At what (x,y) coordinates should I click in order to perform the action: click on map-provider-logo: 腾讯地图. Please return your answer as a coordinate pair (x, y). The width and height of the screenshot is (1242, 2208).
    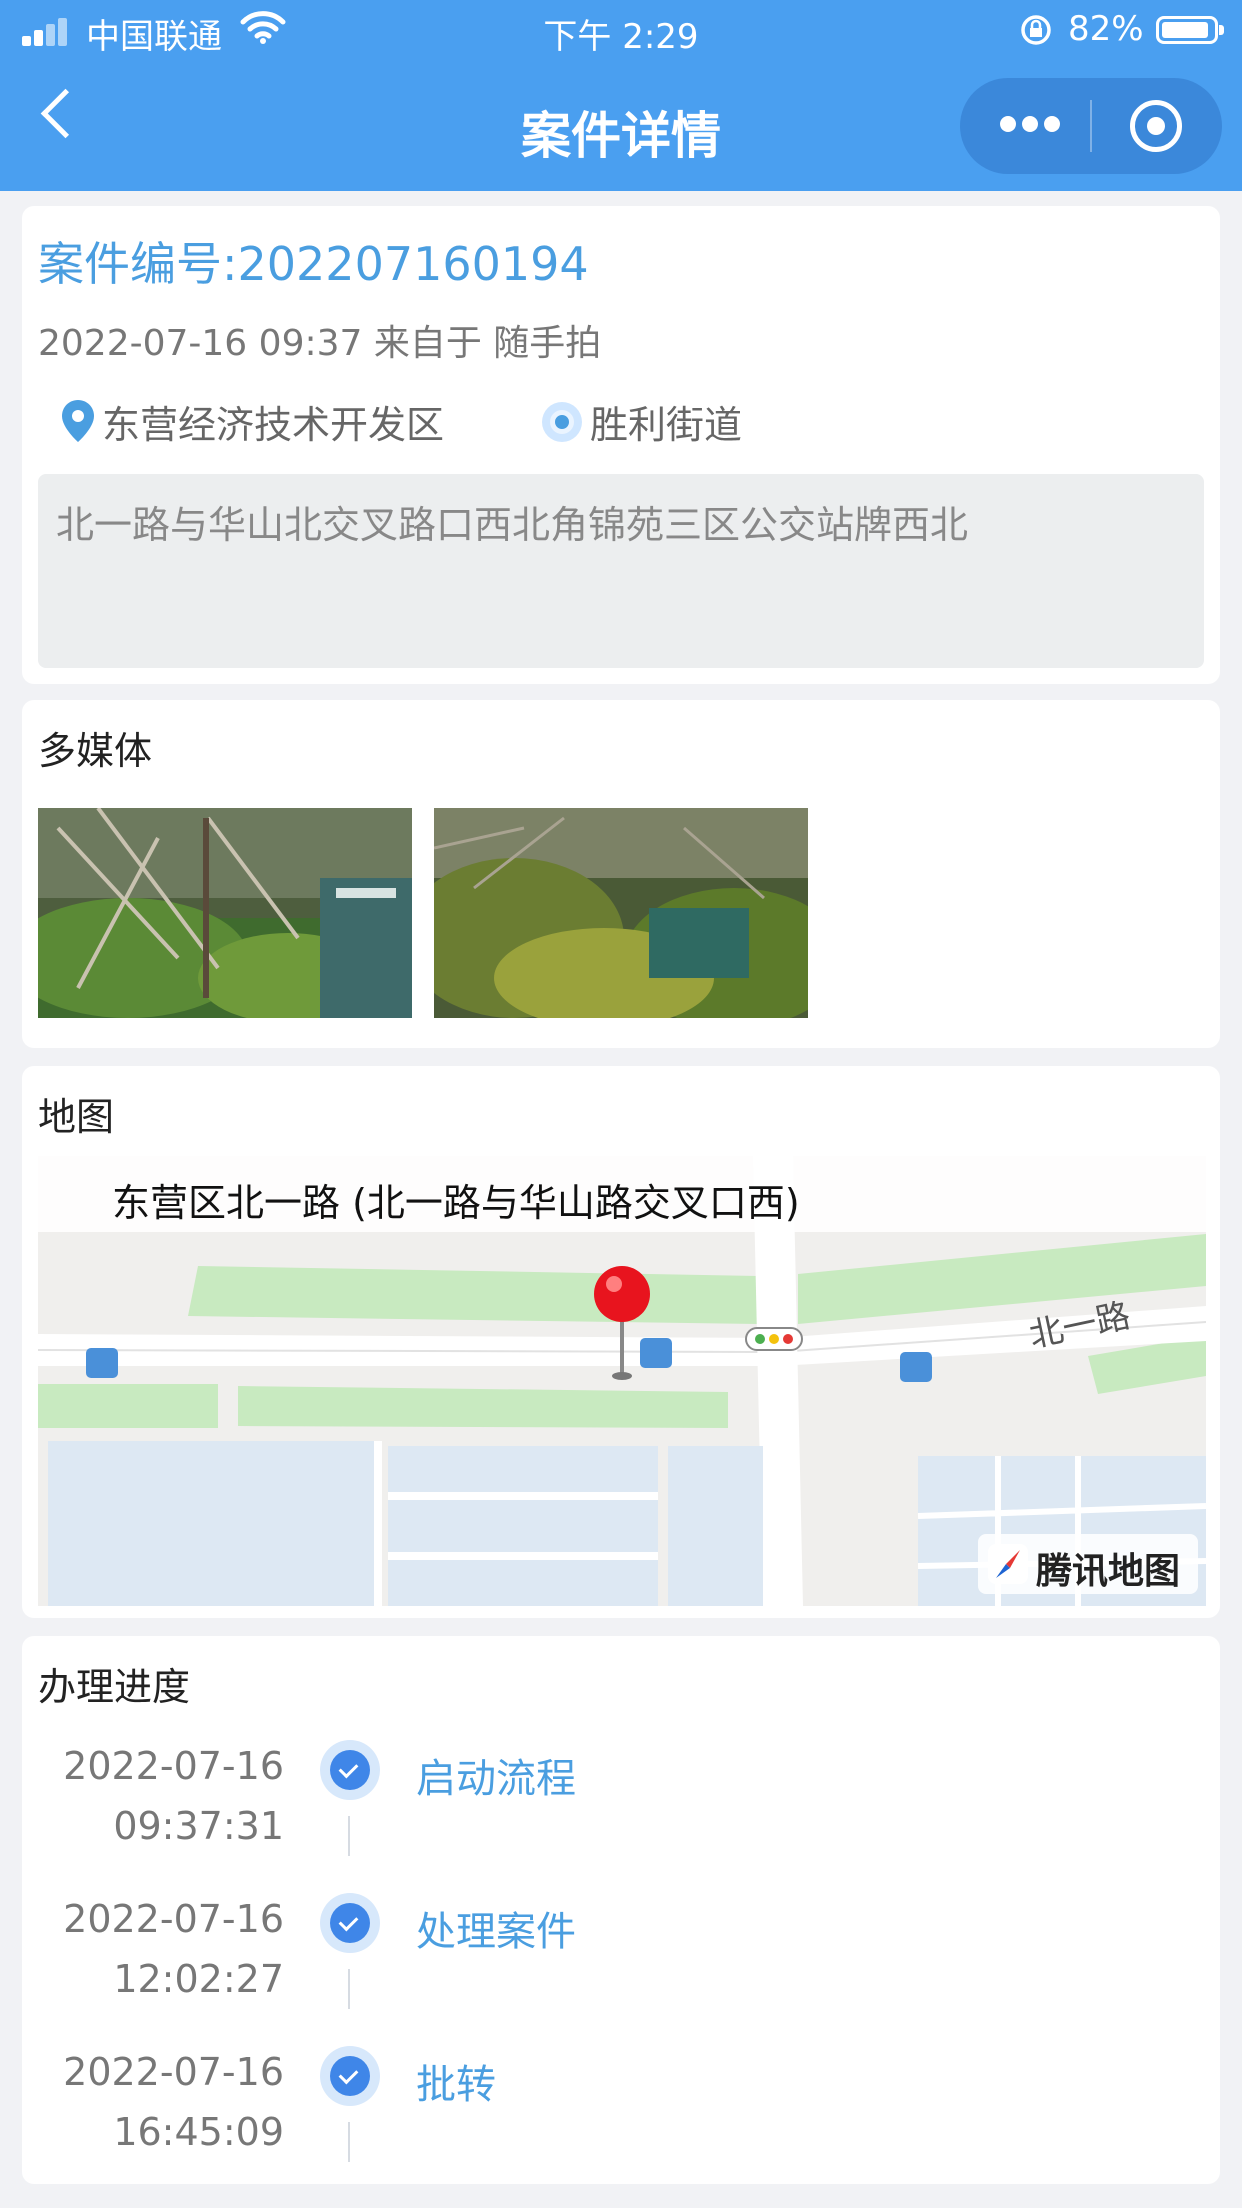
    Looking at the image, I should click on (1088, 1564).